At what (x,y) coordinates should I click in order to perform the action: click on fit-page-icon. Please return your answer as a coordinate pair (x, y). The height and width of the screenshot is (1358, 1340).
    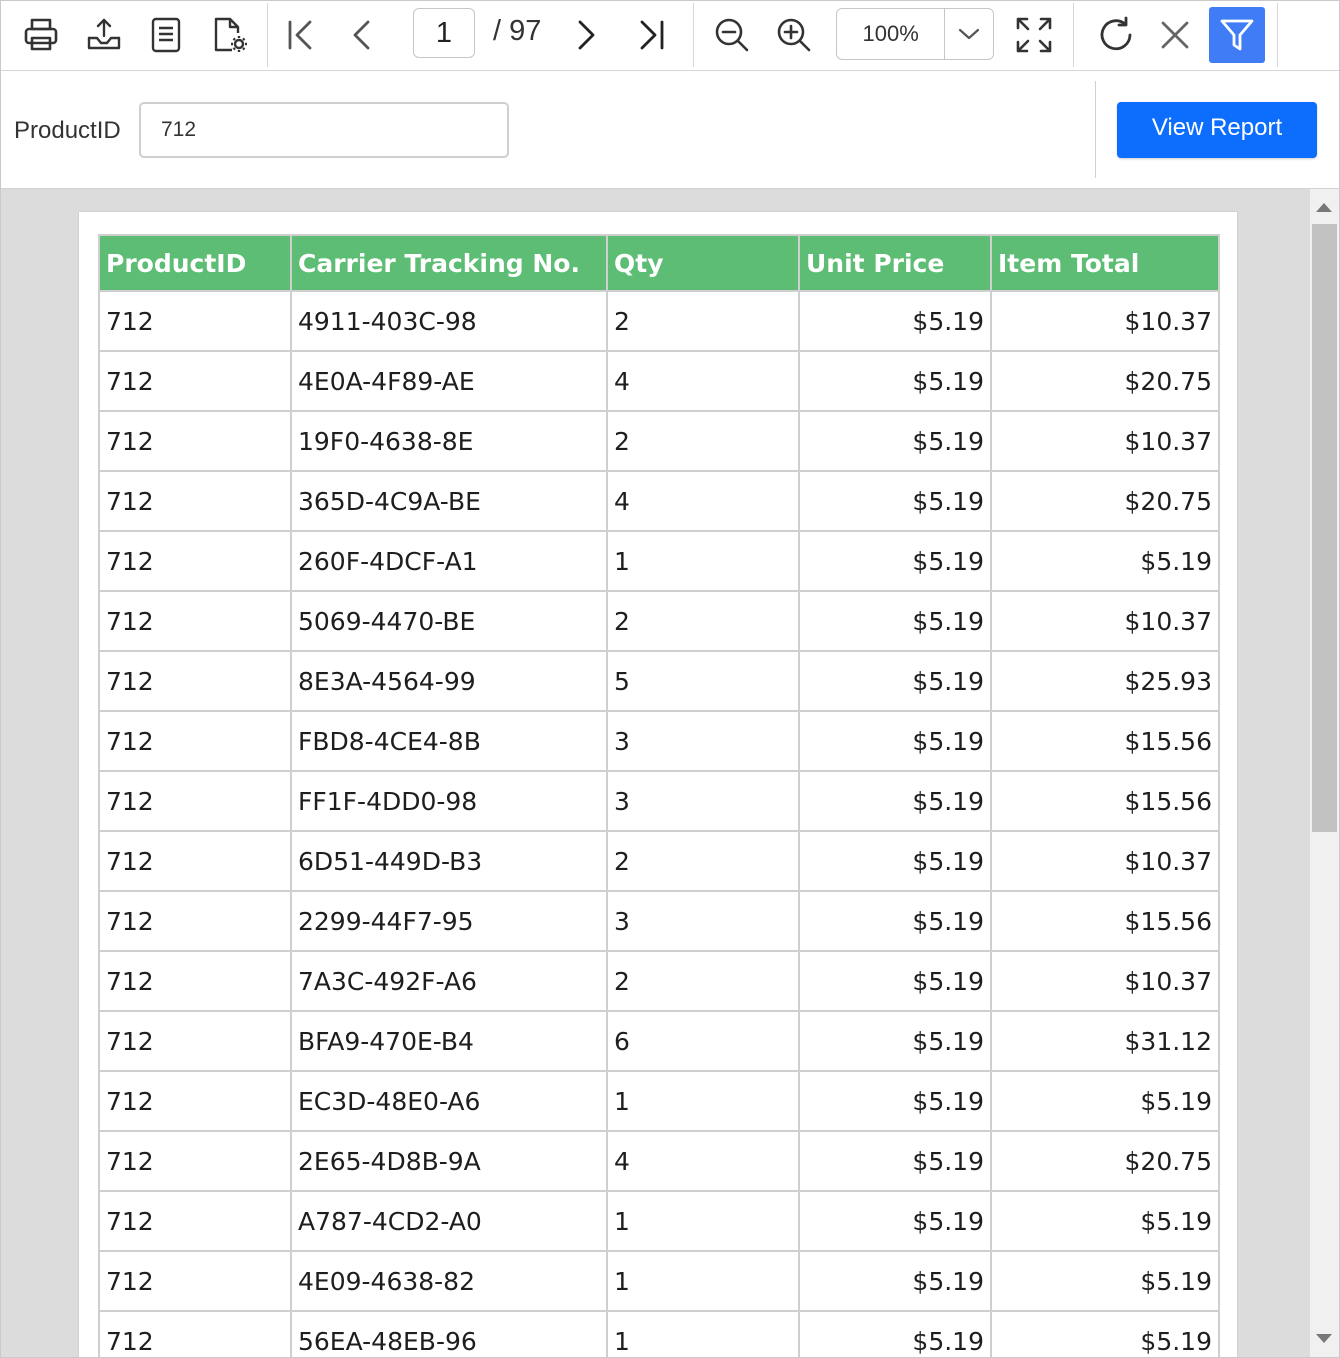
    Looking at the image, I should click on (1034, 35).